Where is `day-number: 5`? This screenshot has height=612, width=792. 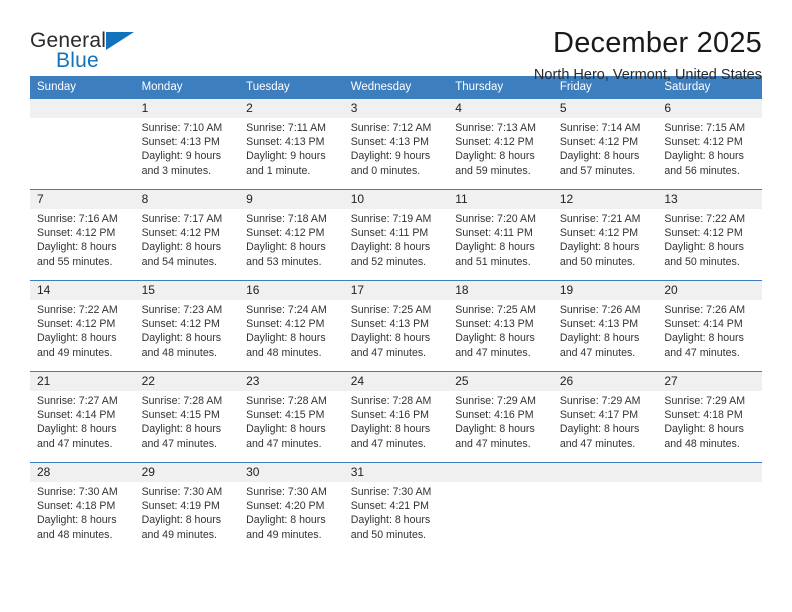
day-number: 5 is located at coordinates (605, 108).